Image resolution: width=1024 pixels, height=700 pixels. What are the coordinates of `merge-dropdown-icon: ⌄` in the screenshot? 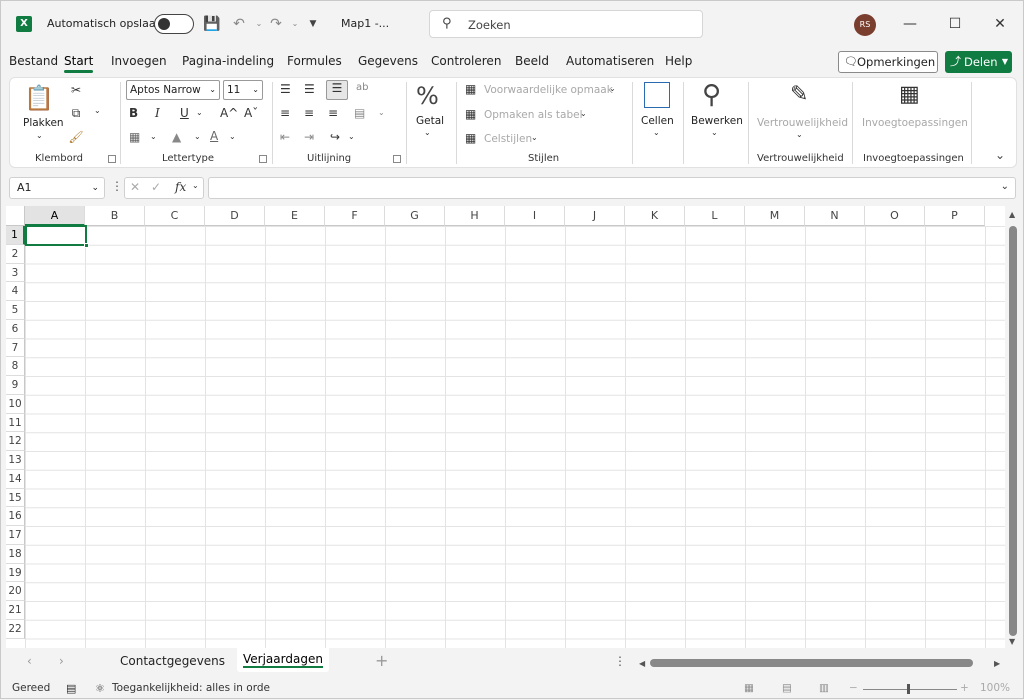 It's located at (381, 112).